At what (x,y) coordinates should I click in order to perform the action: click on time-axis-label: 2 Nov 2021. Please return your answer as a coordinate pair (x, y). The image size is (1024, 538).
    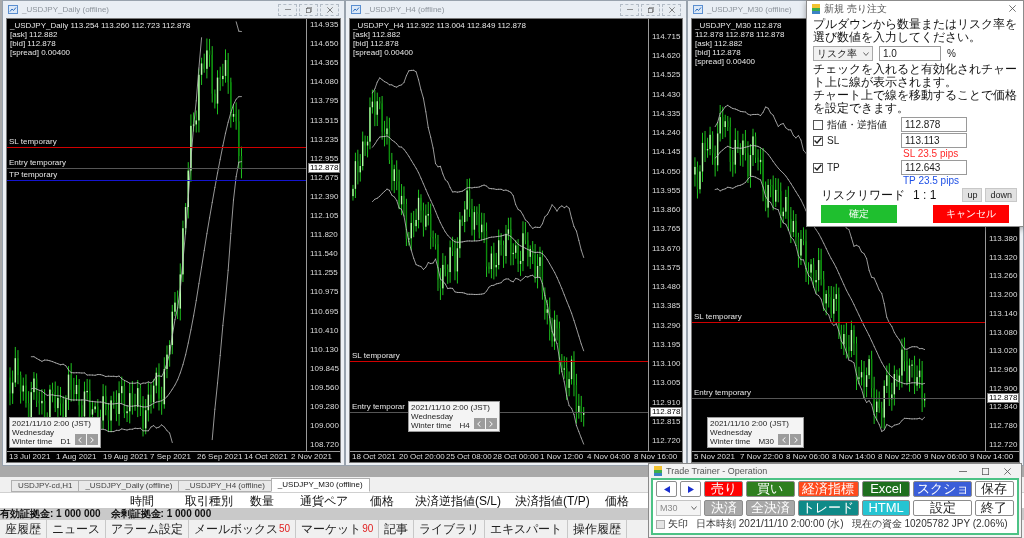
    Looking at the image, I should click on (311, 457).